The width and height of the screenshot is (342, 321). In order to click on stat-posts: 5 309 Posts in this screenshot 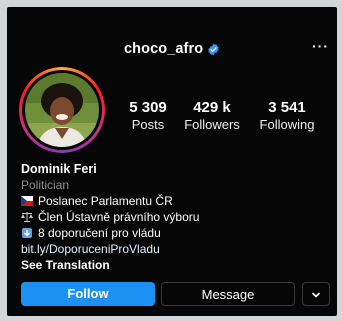, I will do `click(148, 115)`.